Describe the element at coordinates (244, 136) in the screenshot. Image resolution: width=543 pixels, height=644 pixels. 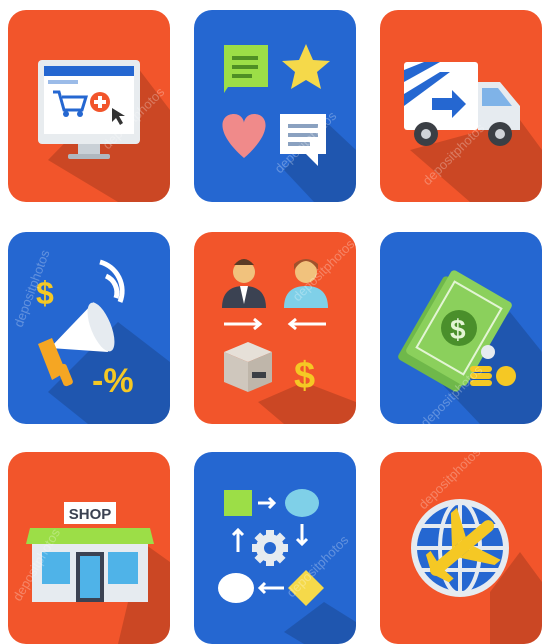
I see `heart-icon` at that location.